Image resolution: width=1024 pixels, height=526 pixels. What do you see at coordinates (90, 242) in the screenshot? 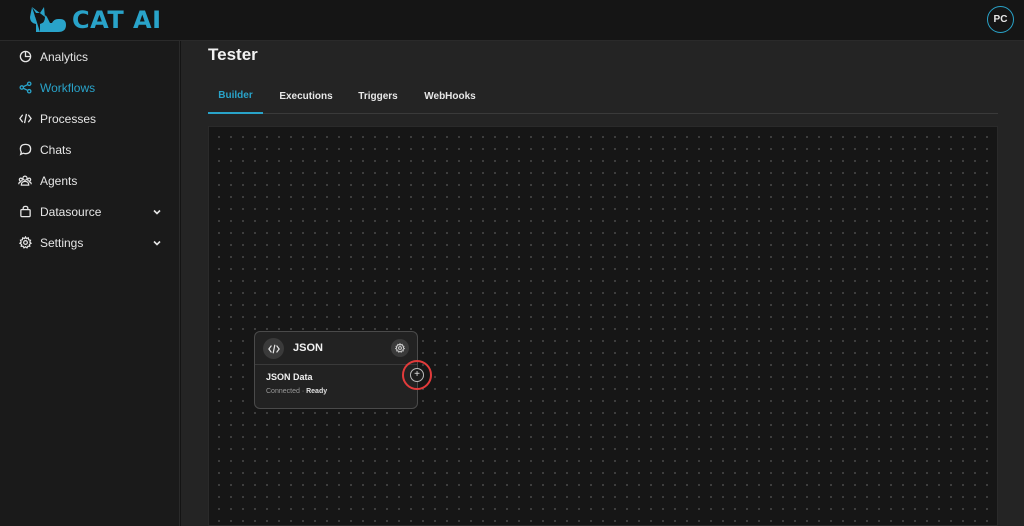
I see `sidebar-item-settings: Settings` at bounding box center [90, 242].